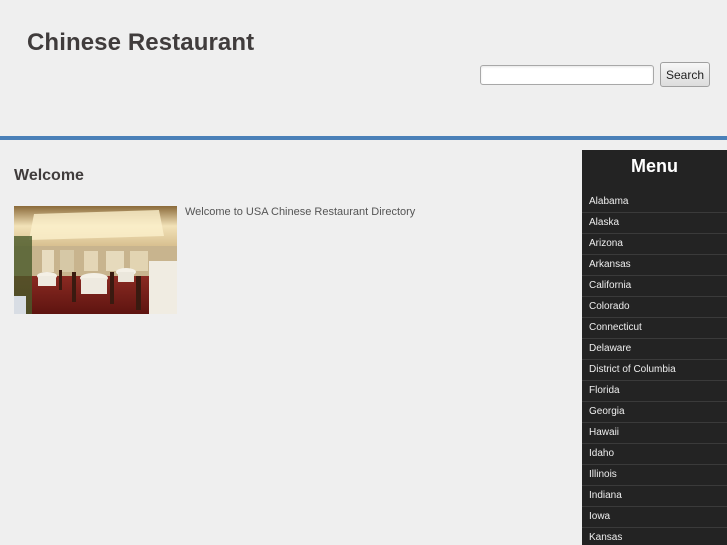  Describe the element at coordinates (49, 175) in the screenshot. I see `welcome-heading: Welcome` at that location.